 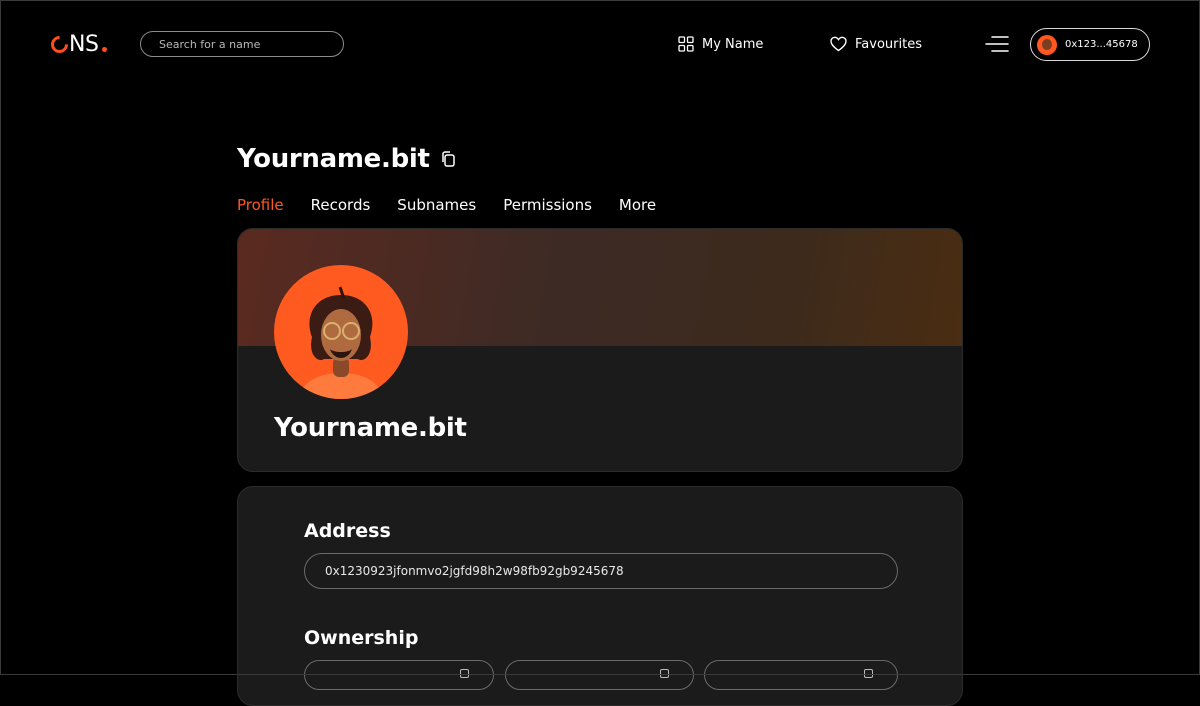 I want to click on wallet-button: 0x123...45678, so click(x=1090, y=44).